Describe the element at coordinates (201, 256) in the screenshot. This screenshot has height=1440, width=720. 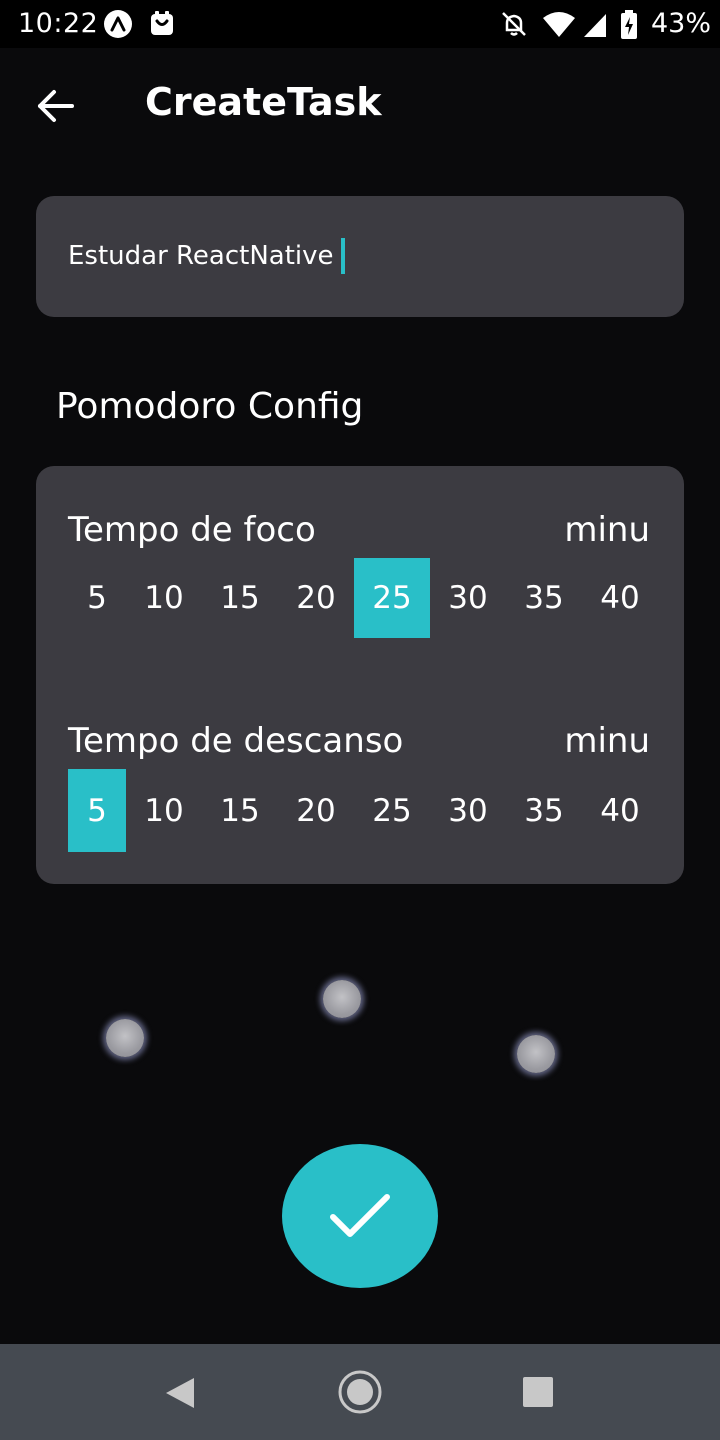
I see `task-name-value: Estudar ReactNative` at that location.